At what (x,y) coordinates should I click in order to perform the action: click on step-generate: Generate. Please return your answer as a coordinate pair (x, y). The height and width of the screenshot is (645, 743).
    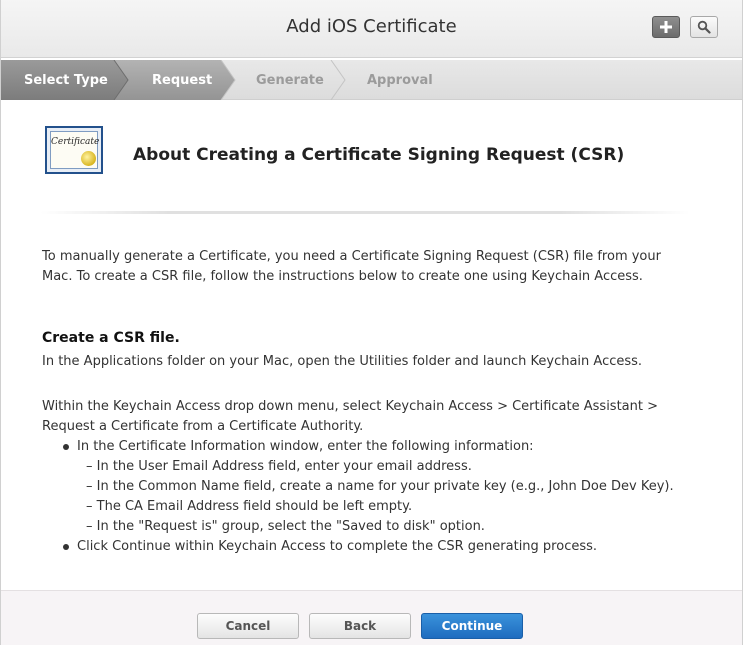
    Looking at the image, I should click on (290, 80).